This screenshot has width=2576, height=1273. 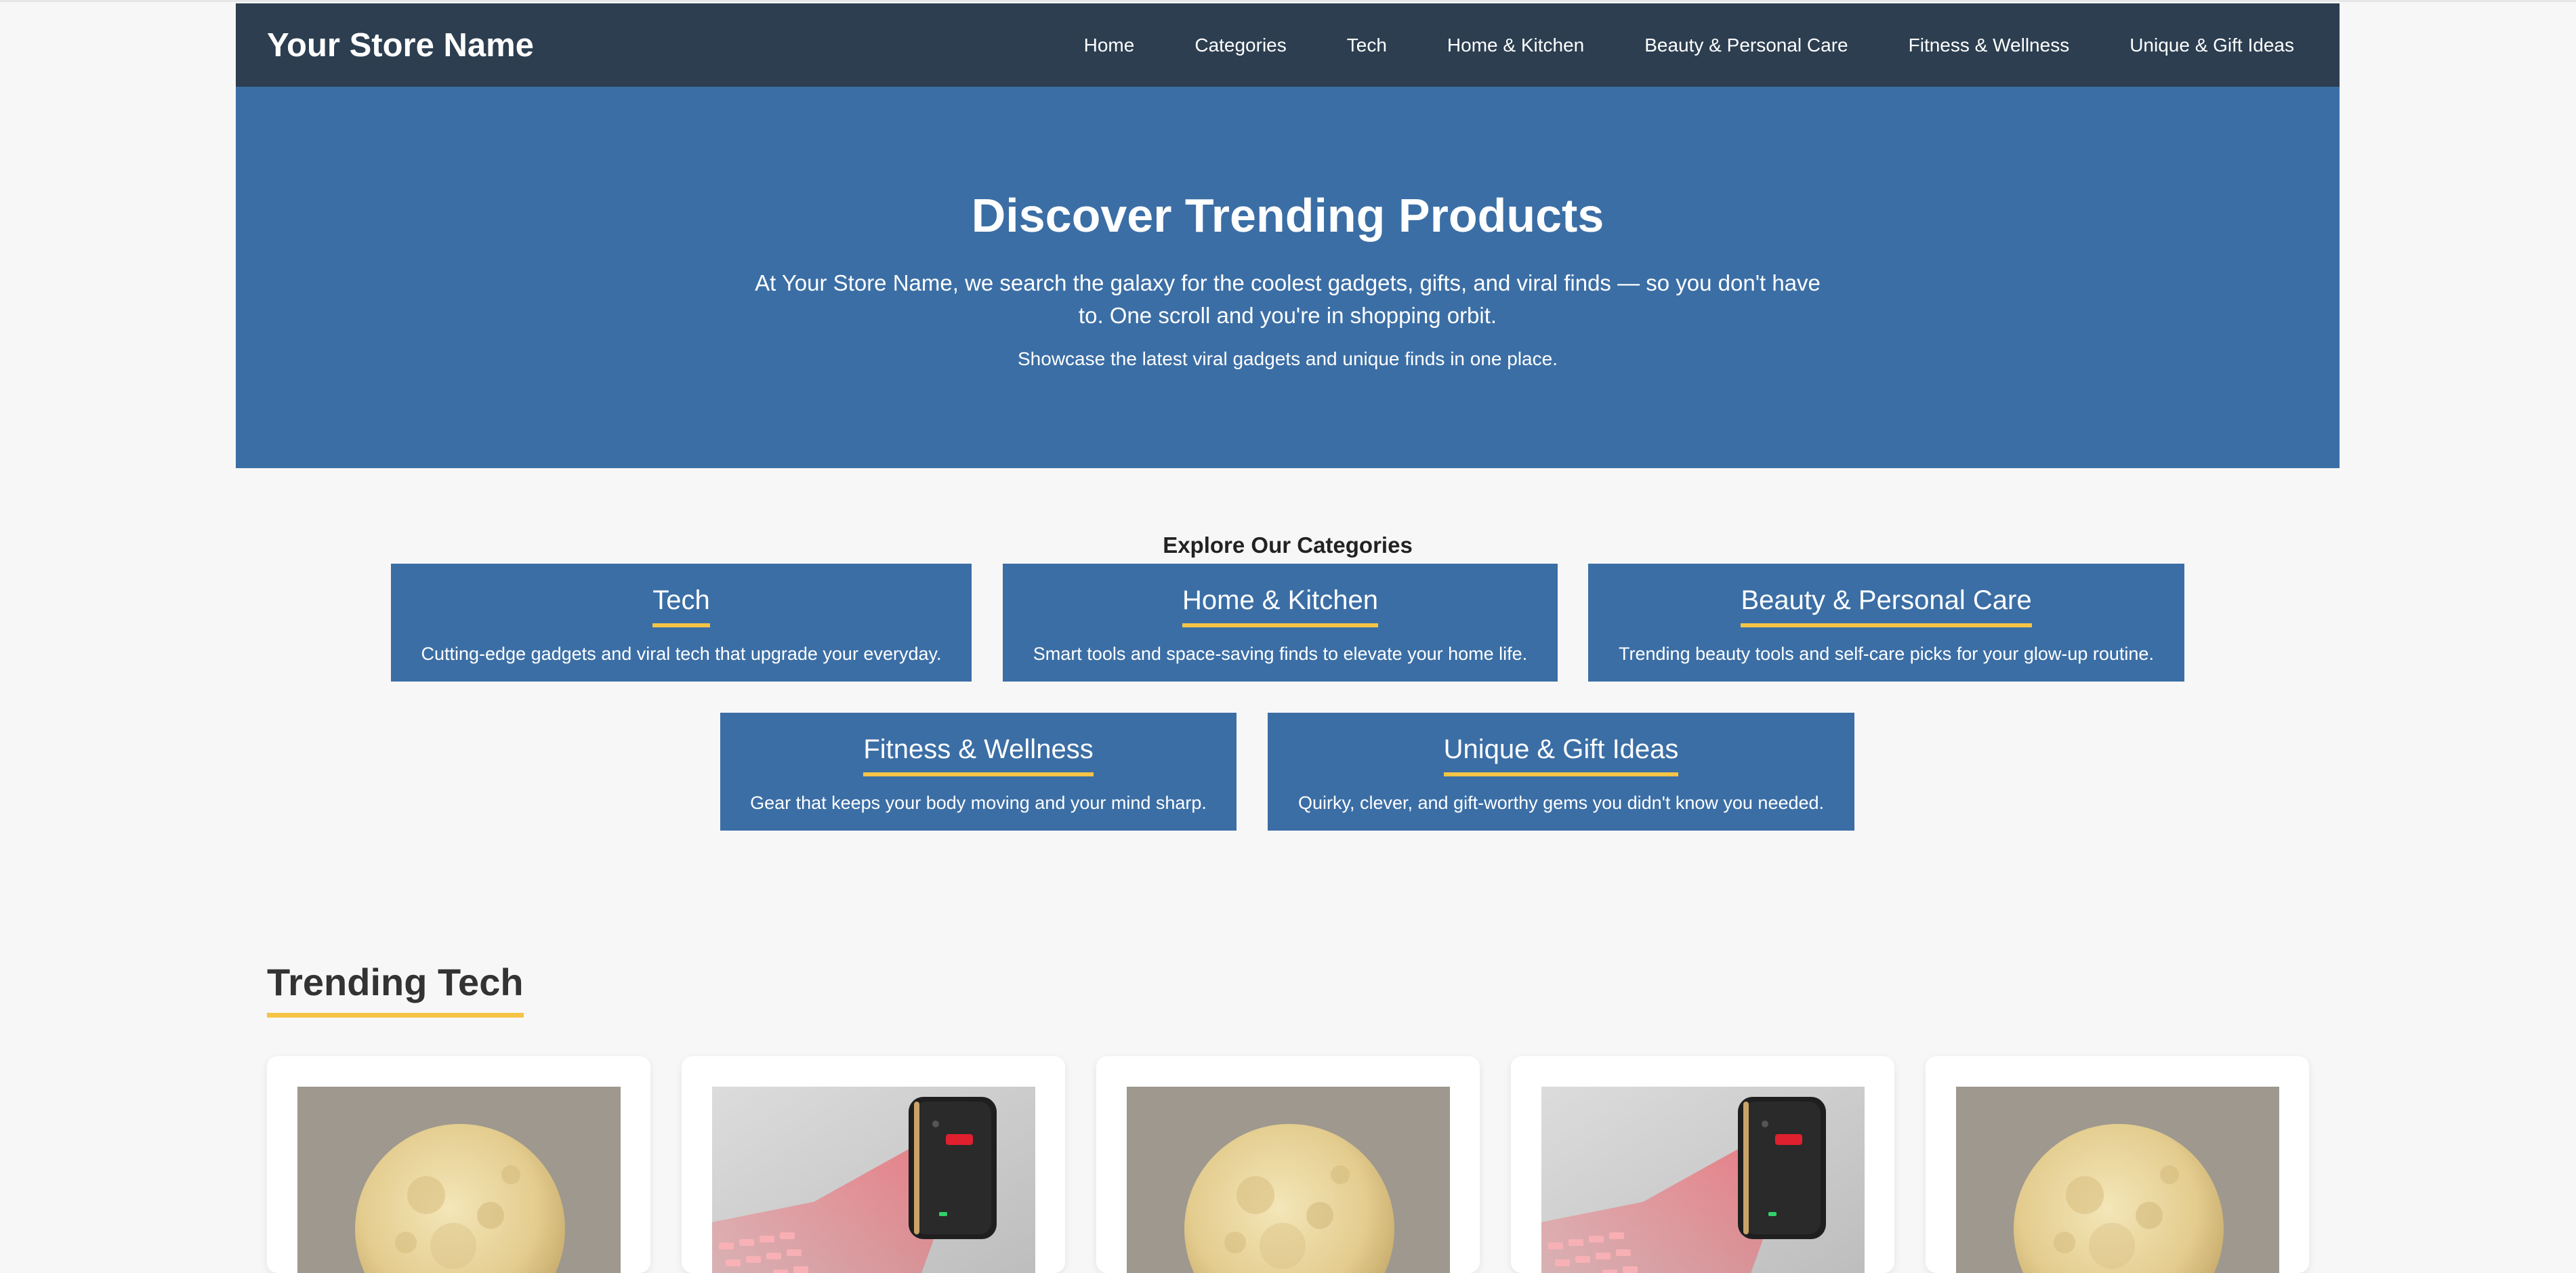 I want to click on category-title: Fitness & Wellness, so click(x=978, y=754).